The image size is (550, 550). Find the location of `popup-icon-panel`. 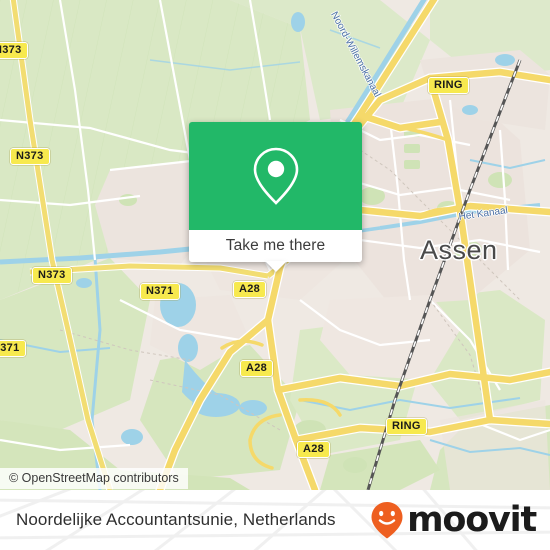

popup-icon-panel is located at coordinates (275, 176).